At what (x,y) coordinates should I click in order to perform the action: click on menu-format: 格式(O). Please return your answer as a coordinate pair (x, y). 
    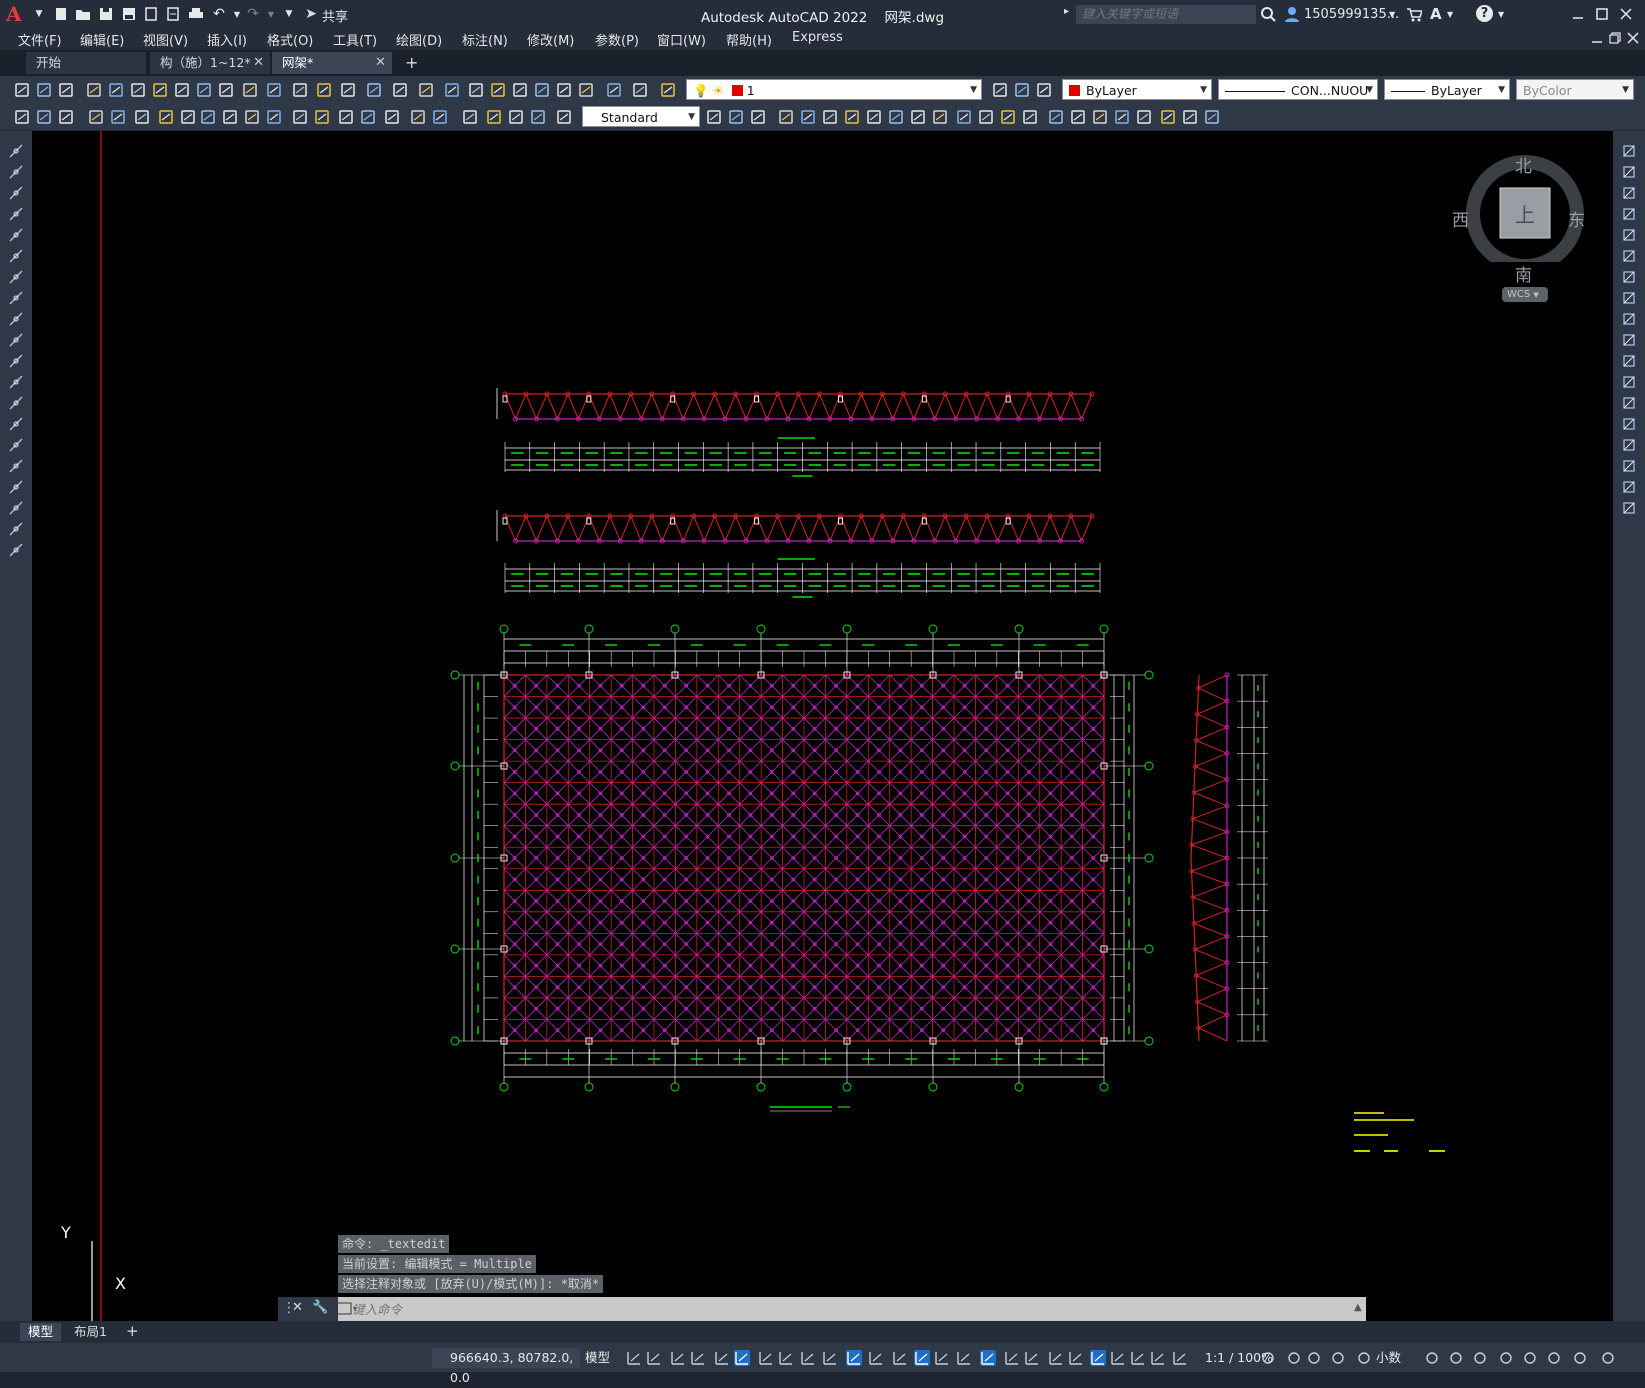
    Looking at the image, I should click on (290, 39).